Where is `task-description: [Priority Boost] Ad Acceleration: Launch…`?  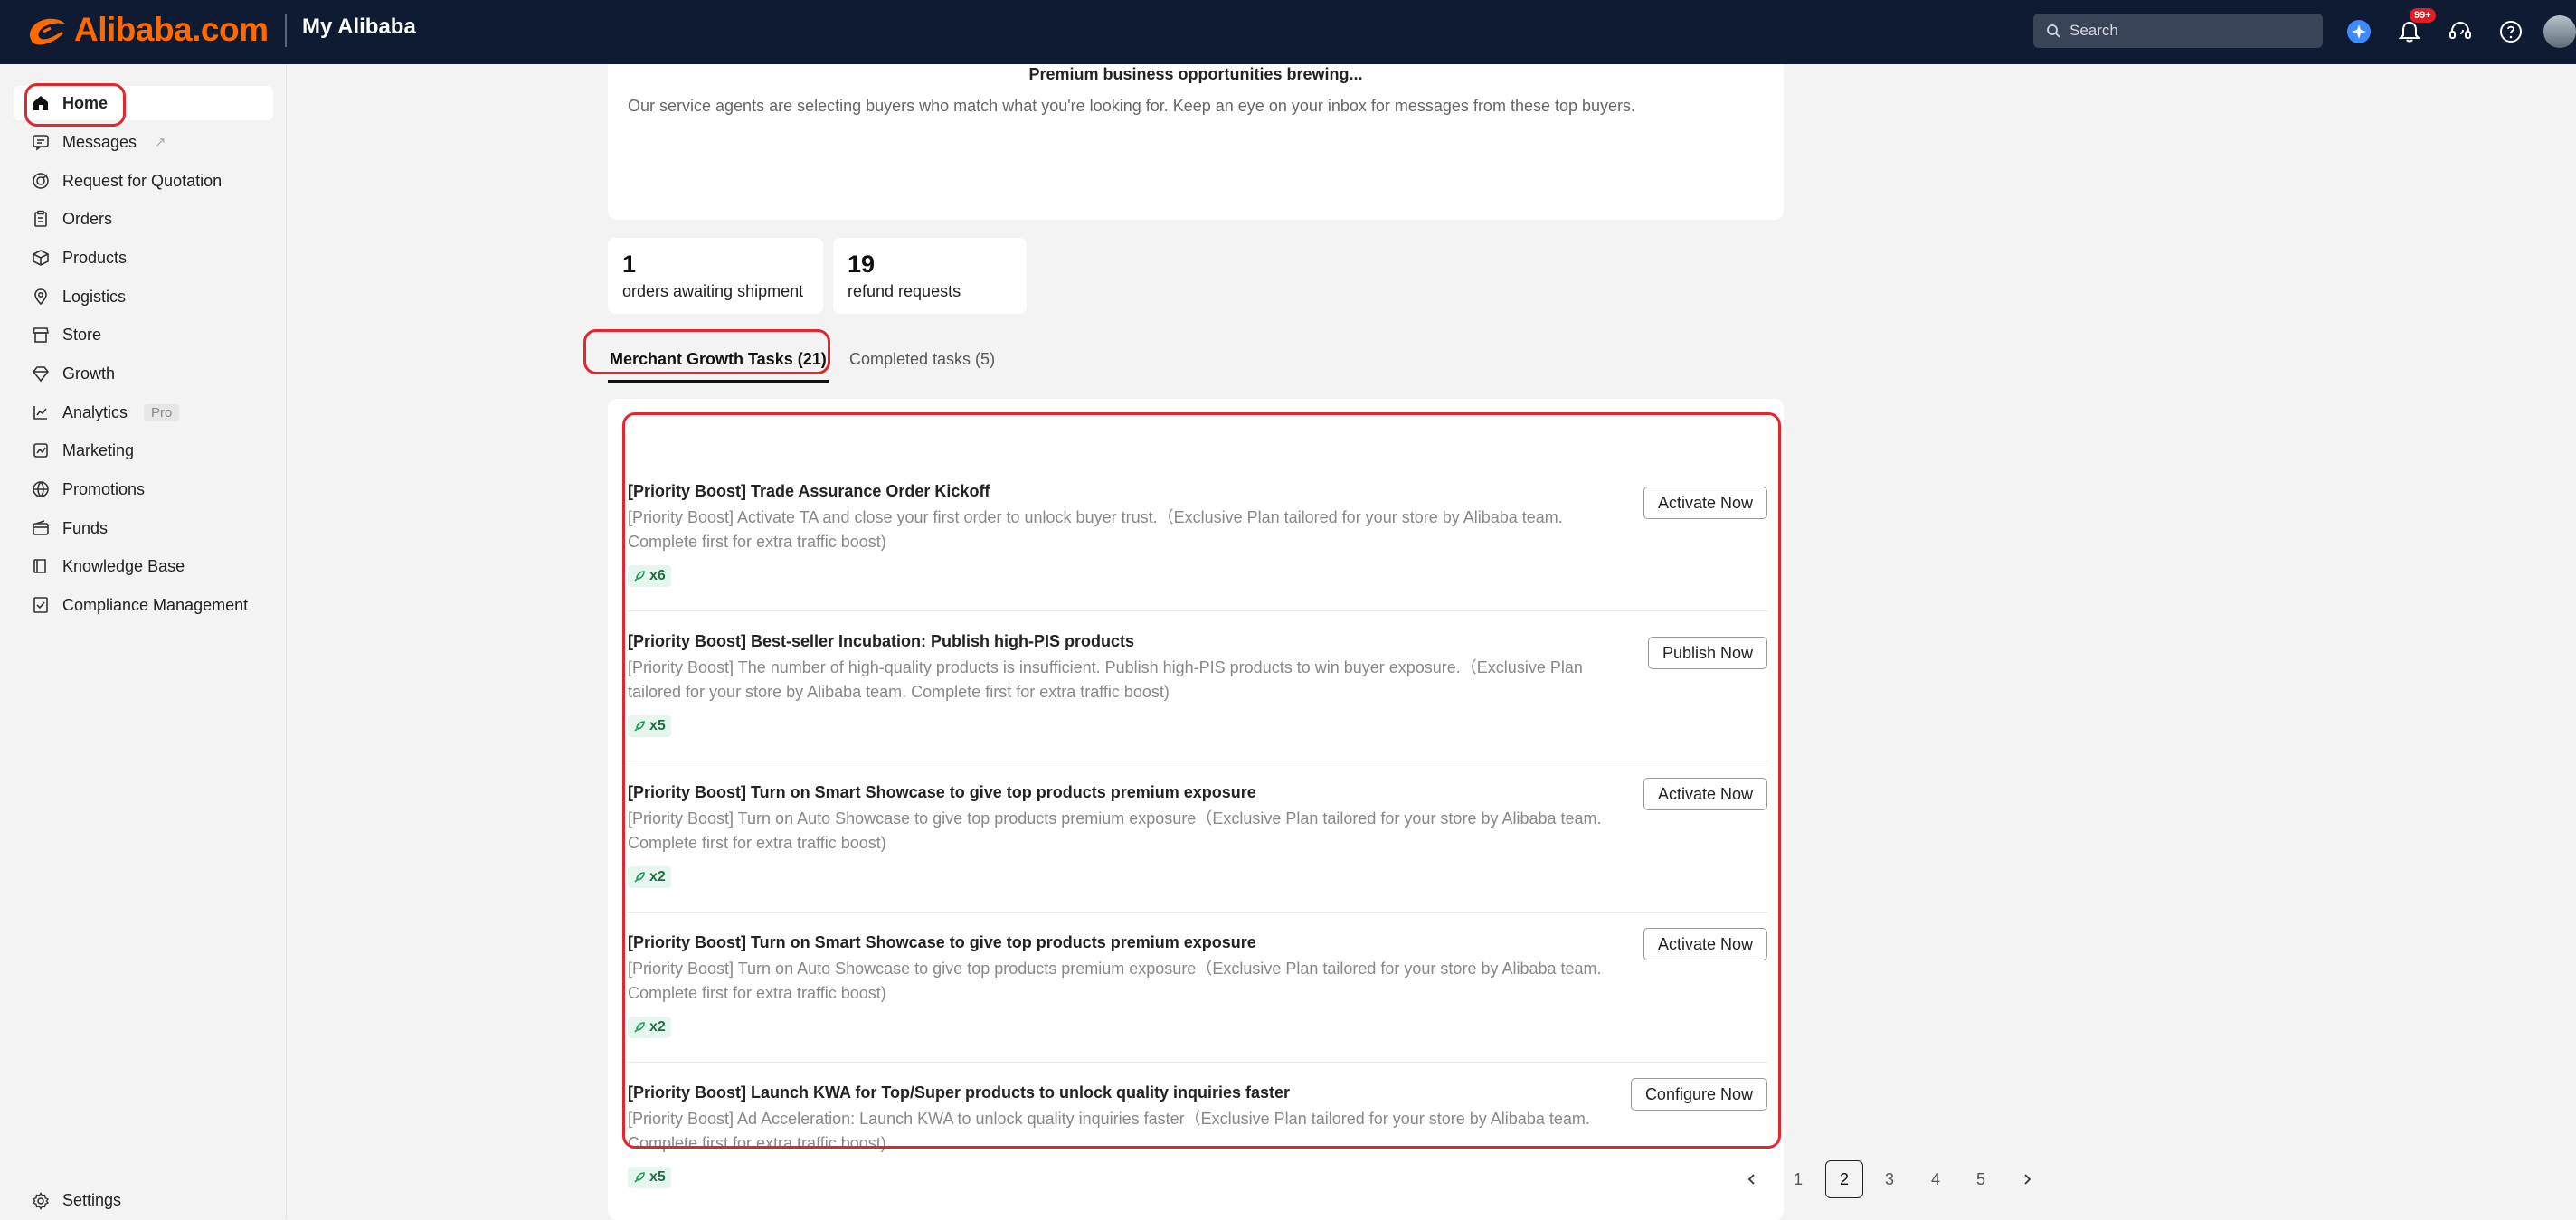
task-description: [Priority Boost] Ad Acceleration: Launch… is located at coordinates (1109, 1131).